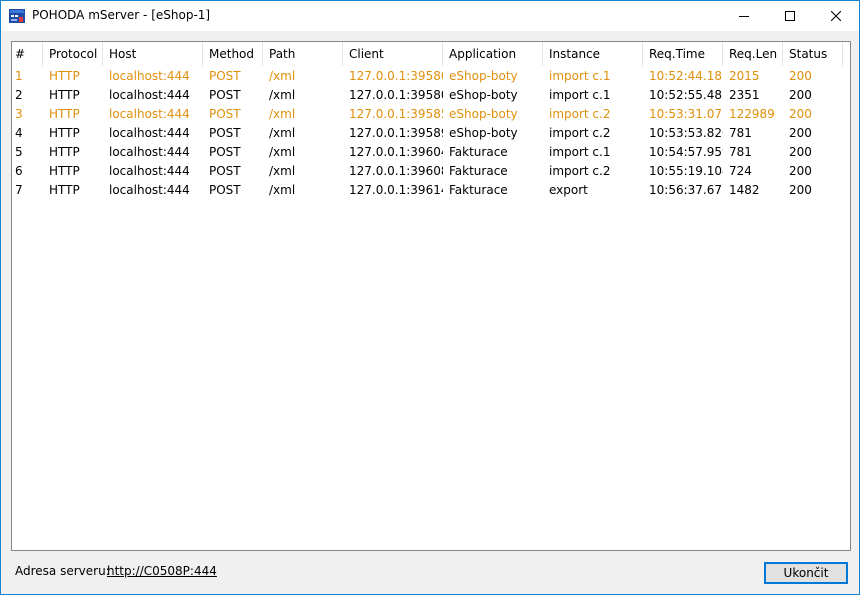  Describe the element at coordinates (396, 171) in the screenshot. I see `cell-client: 127.0.0.1:39608` at that location.